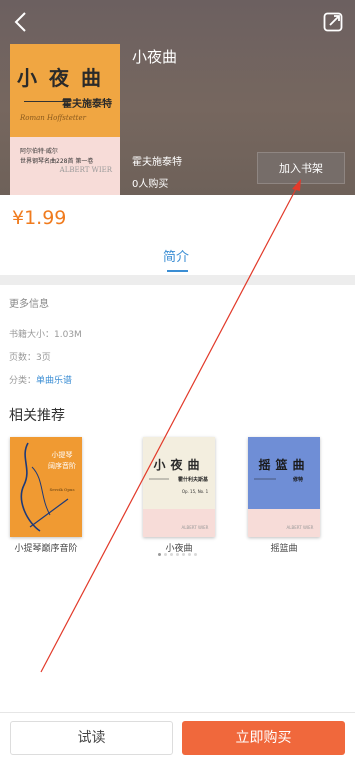 The image size is (355, 761). Describe the element at coordinates (301, 168) in the screenshot. I see `add-to-shelf-button: 加入书架` at that location.